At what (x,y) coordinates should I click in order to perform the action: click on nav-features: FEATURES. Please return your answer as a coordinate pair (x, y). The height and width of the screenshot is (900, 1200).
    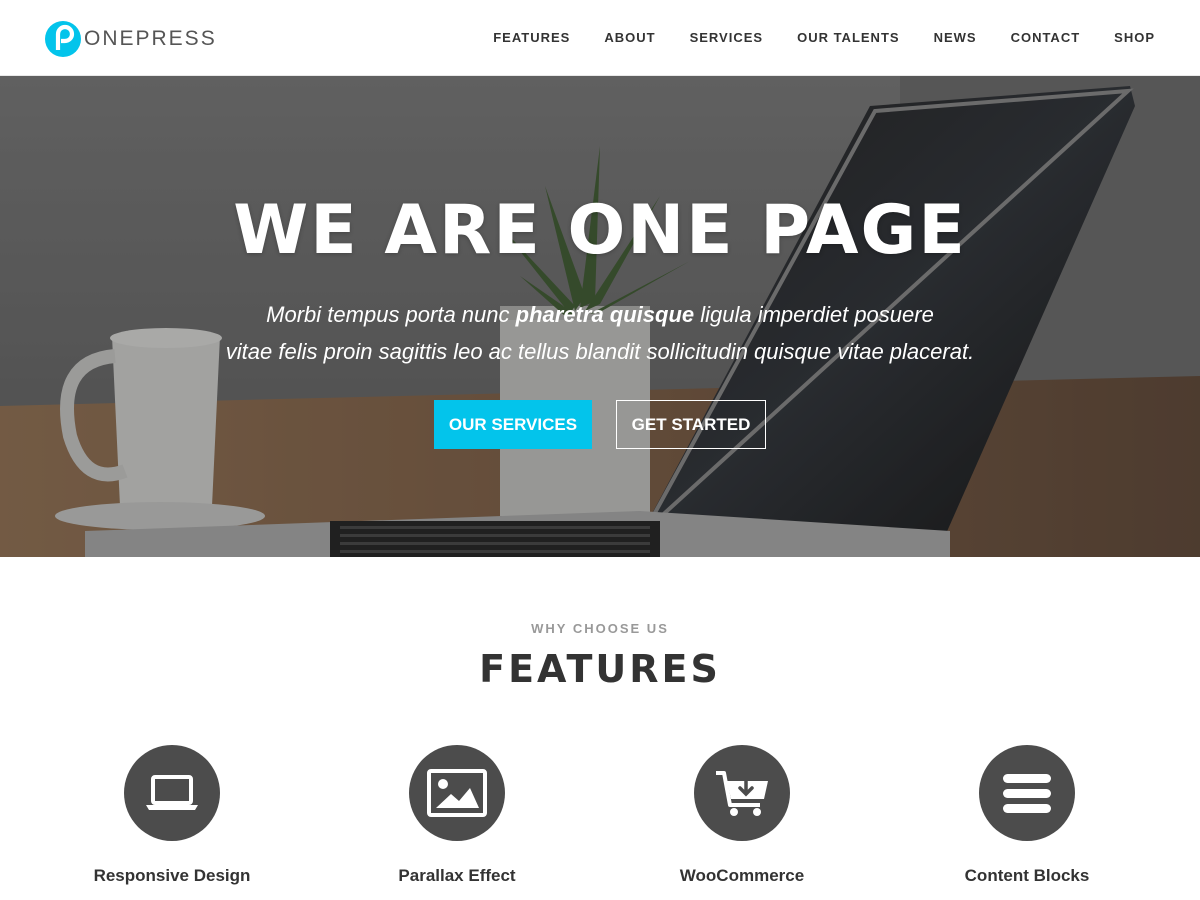
    Looking at the image, I should click on (531, 37).